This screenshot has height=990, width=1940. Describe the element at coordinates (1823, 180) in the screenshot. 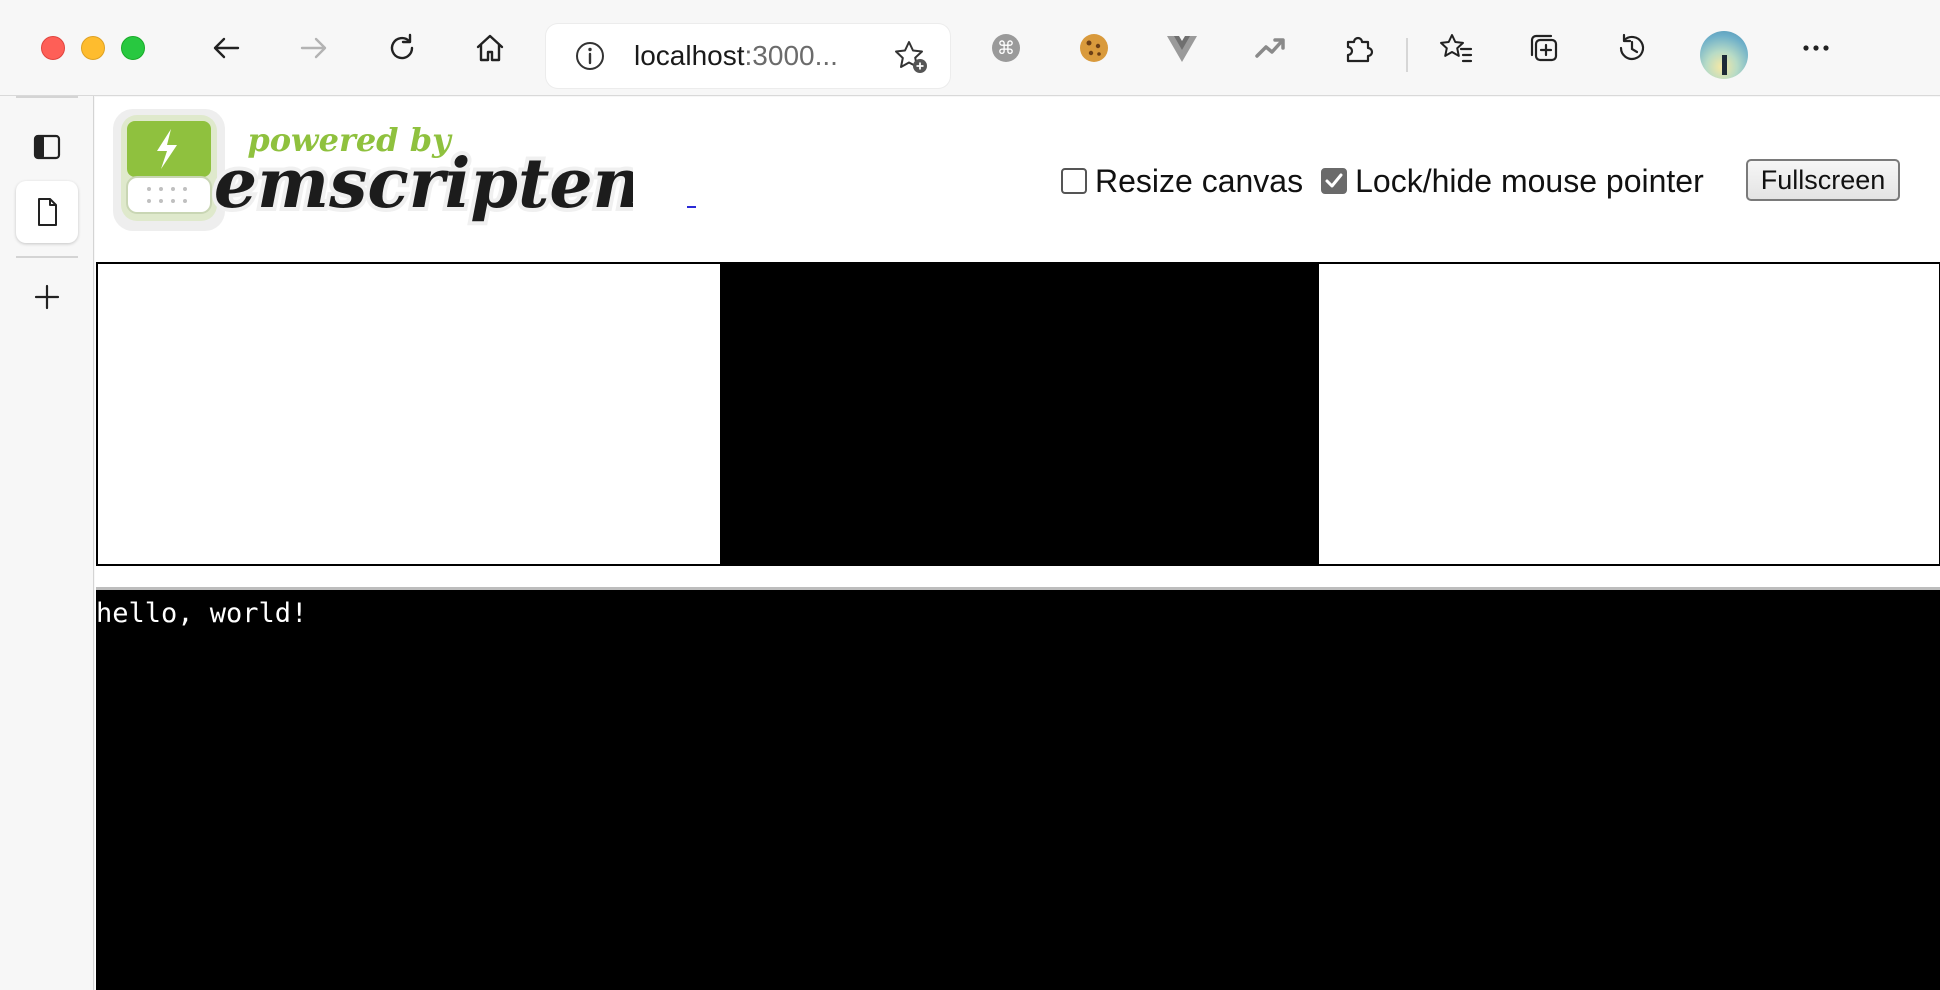

I see `fullscreen-button: Fullscreen` at that location.